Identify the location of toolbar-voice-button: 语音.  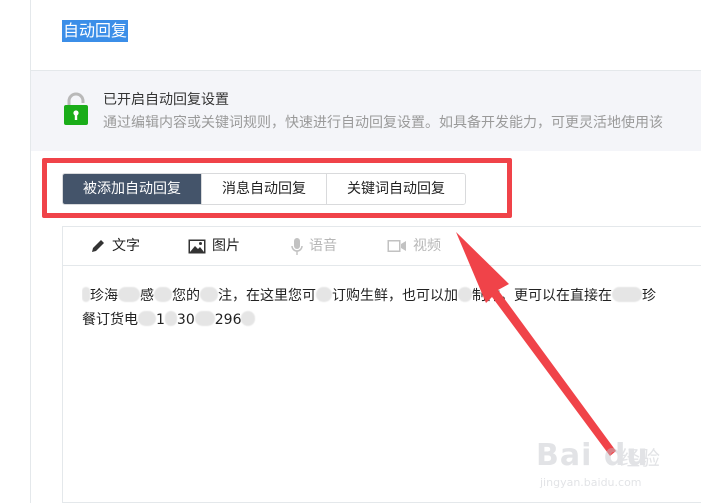
(314, 246).